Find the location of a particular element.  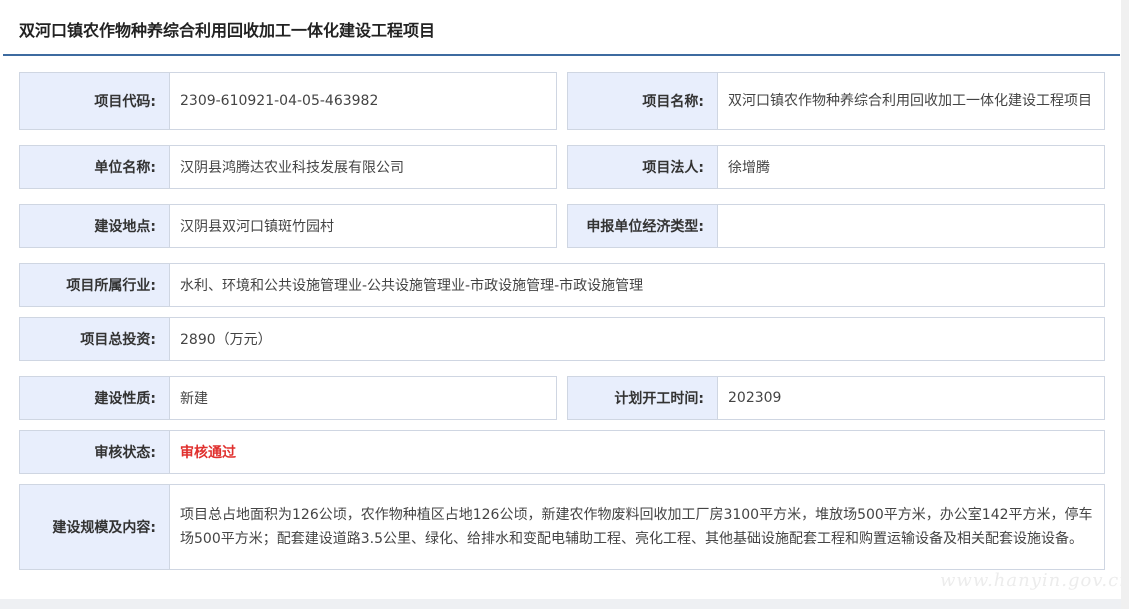

economic-type-value is located at coordinates (911, 226).